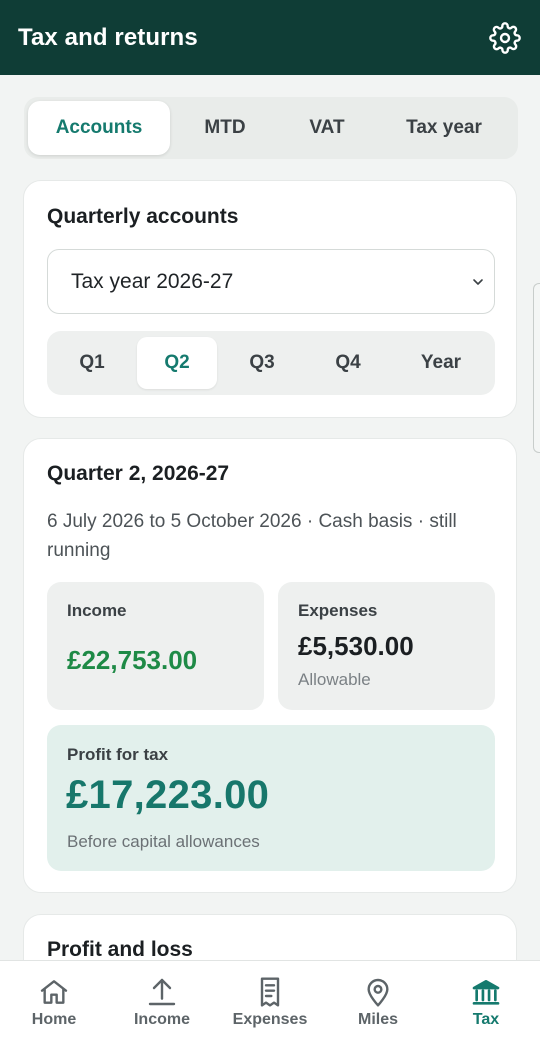 This screenshot has height=1042, width=540. I want to click on profit-label: Profit for tax, so click(118, 754).